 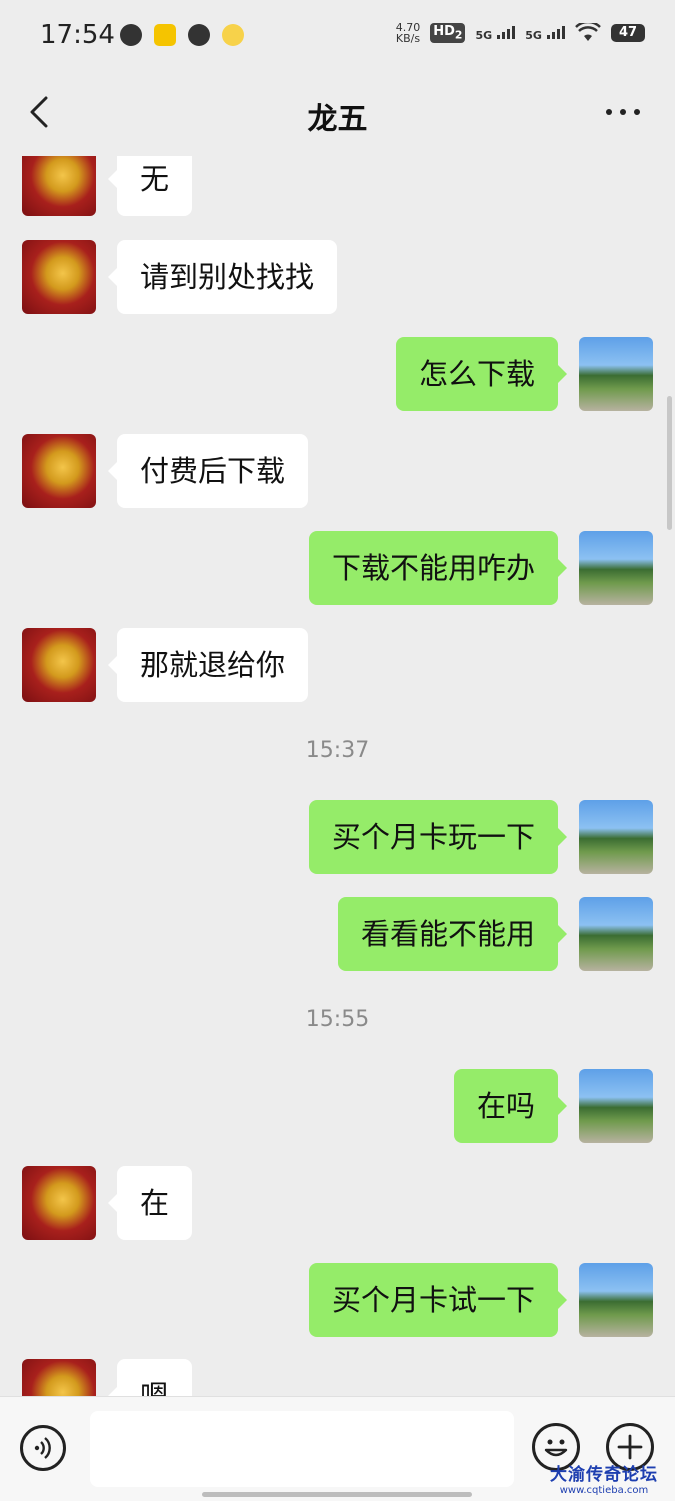 What do you see at coordinates (337, 1494) in the screenshot?
I see `home-indicator` at bounding box center [337, 1494].